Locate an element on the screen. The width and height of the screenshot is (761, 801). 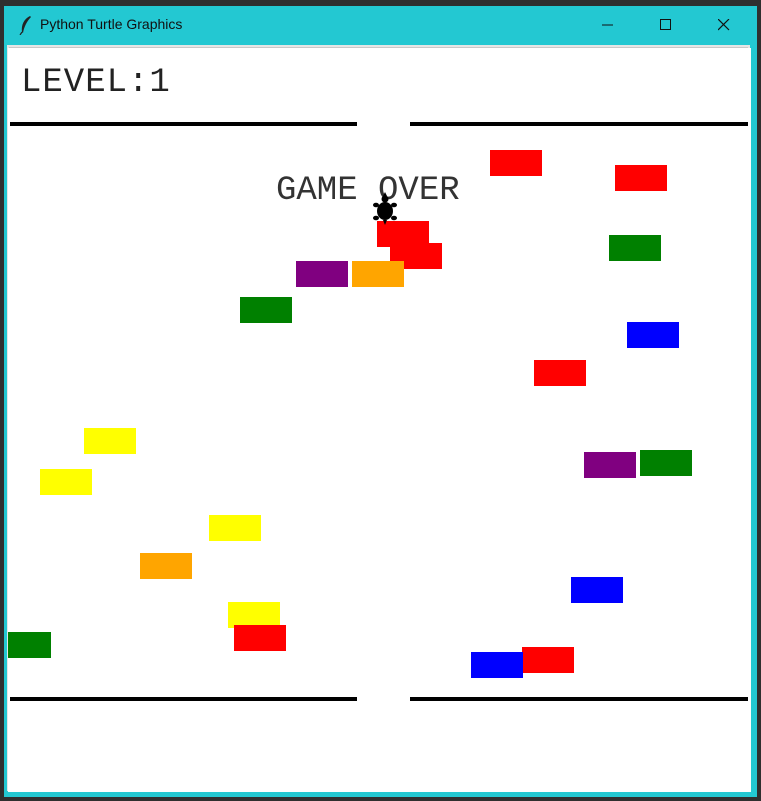
bottom-wall-left is located at coordinates (183, 699).